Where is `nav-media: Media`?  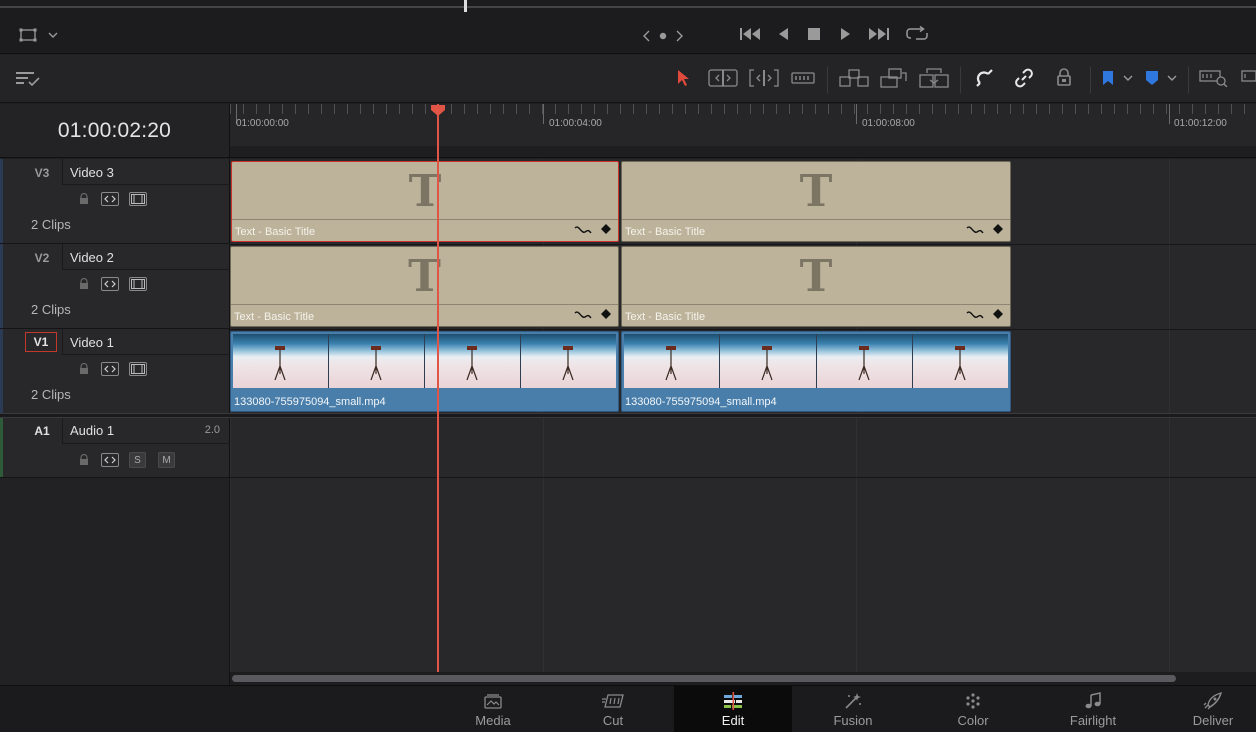
nav-media: Media is located at coordinates (493, 709).